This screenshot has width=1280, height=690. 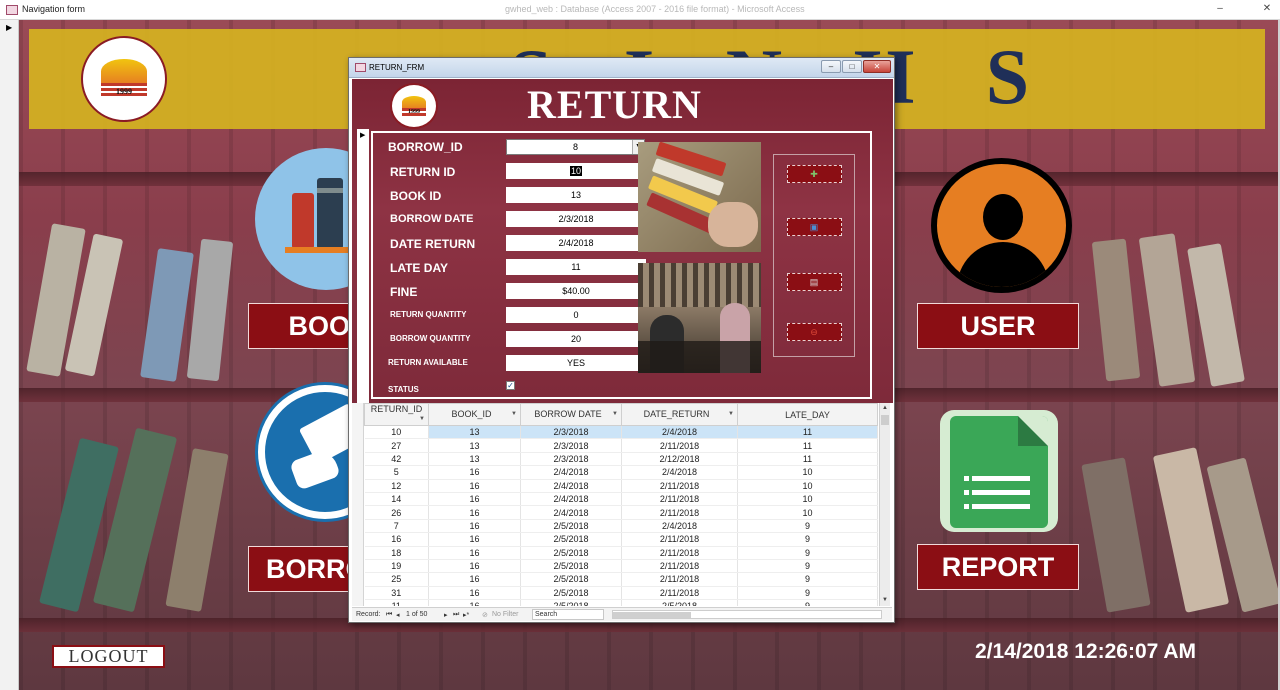 I want to click on popup-minimize-button: –, so click(x=831, y=66).